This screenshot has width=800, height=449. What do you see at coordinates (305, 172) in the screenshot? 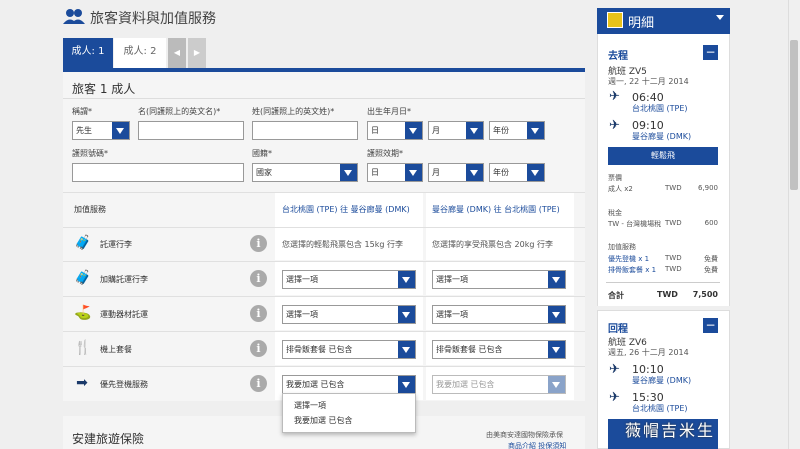
I see `nationality-select: 國家` at bounding box center [305, 172].